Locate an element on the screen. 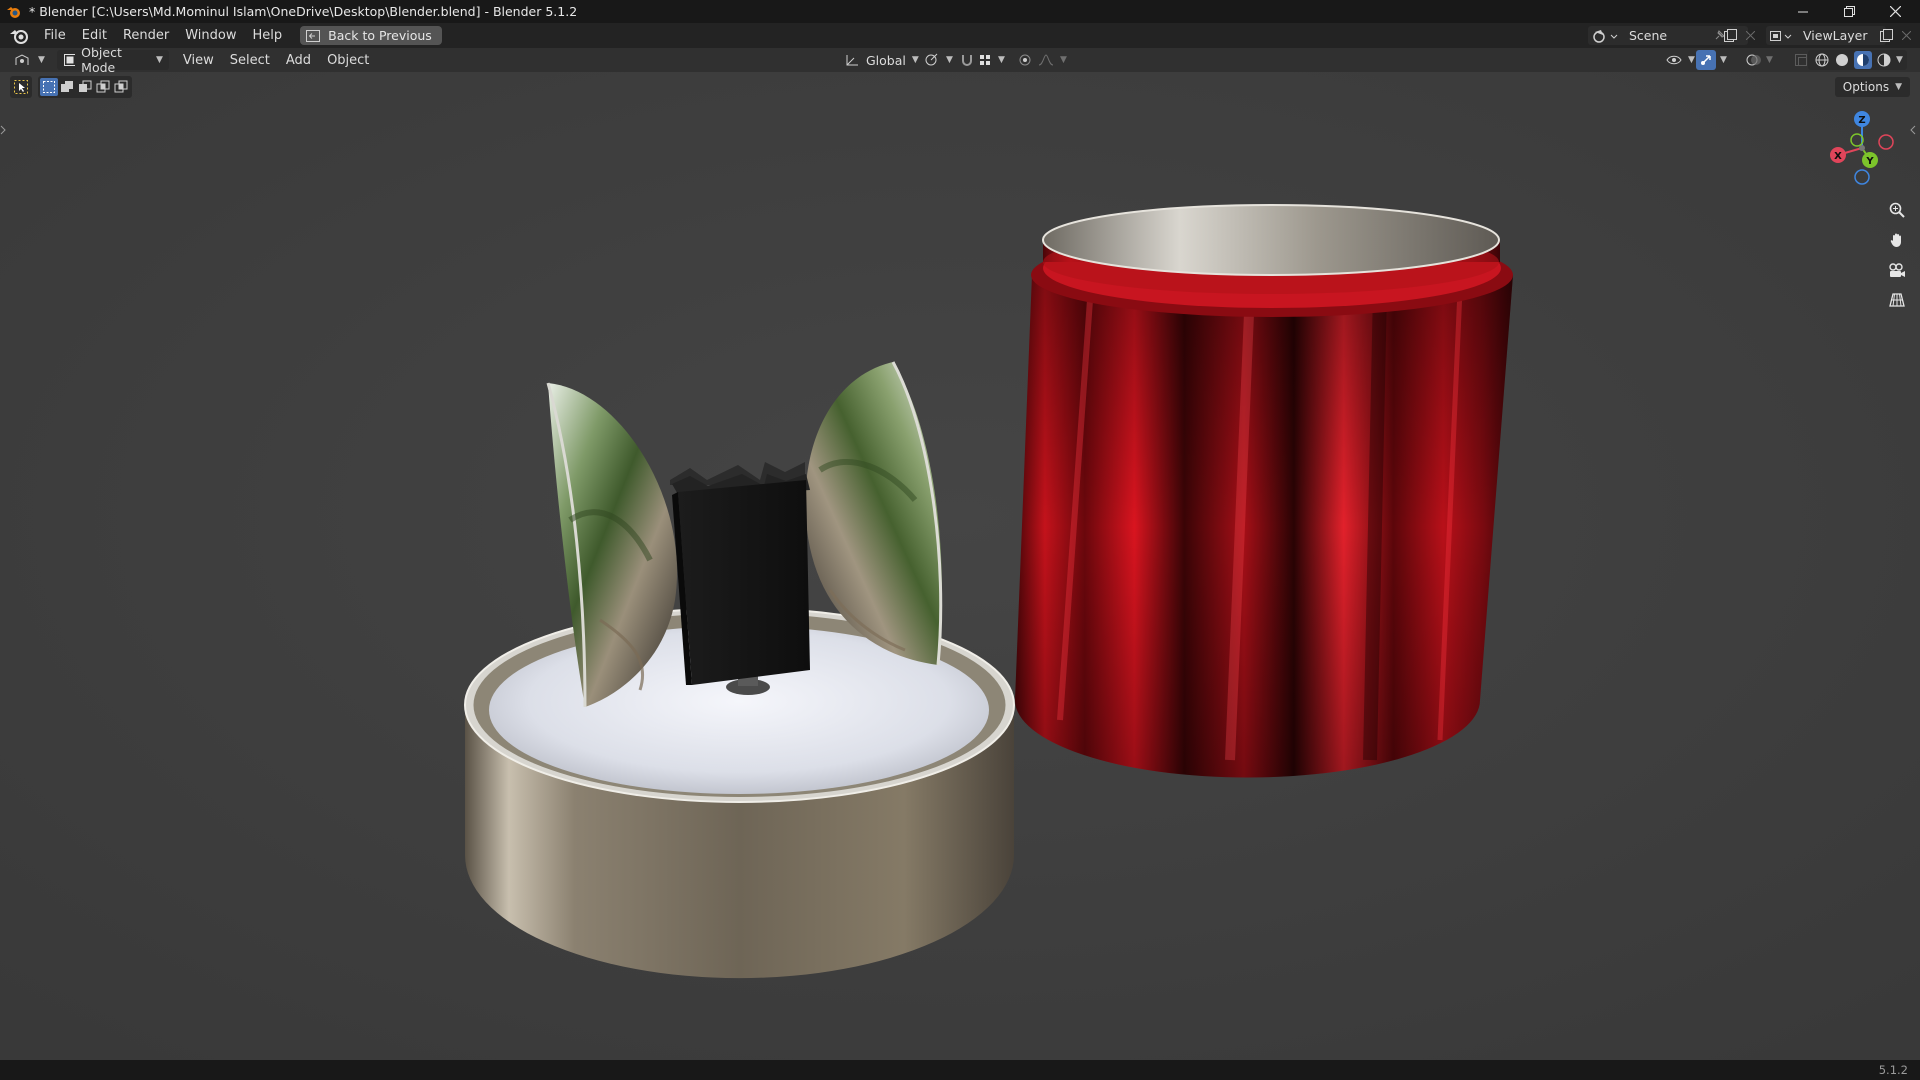 This screenshot has height=1080, width=1920. zoom-button is located at coordinates (1897, 210).